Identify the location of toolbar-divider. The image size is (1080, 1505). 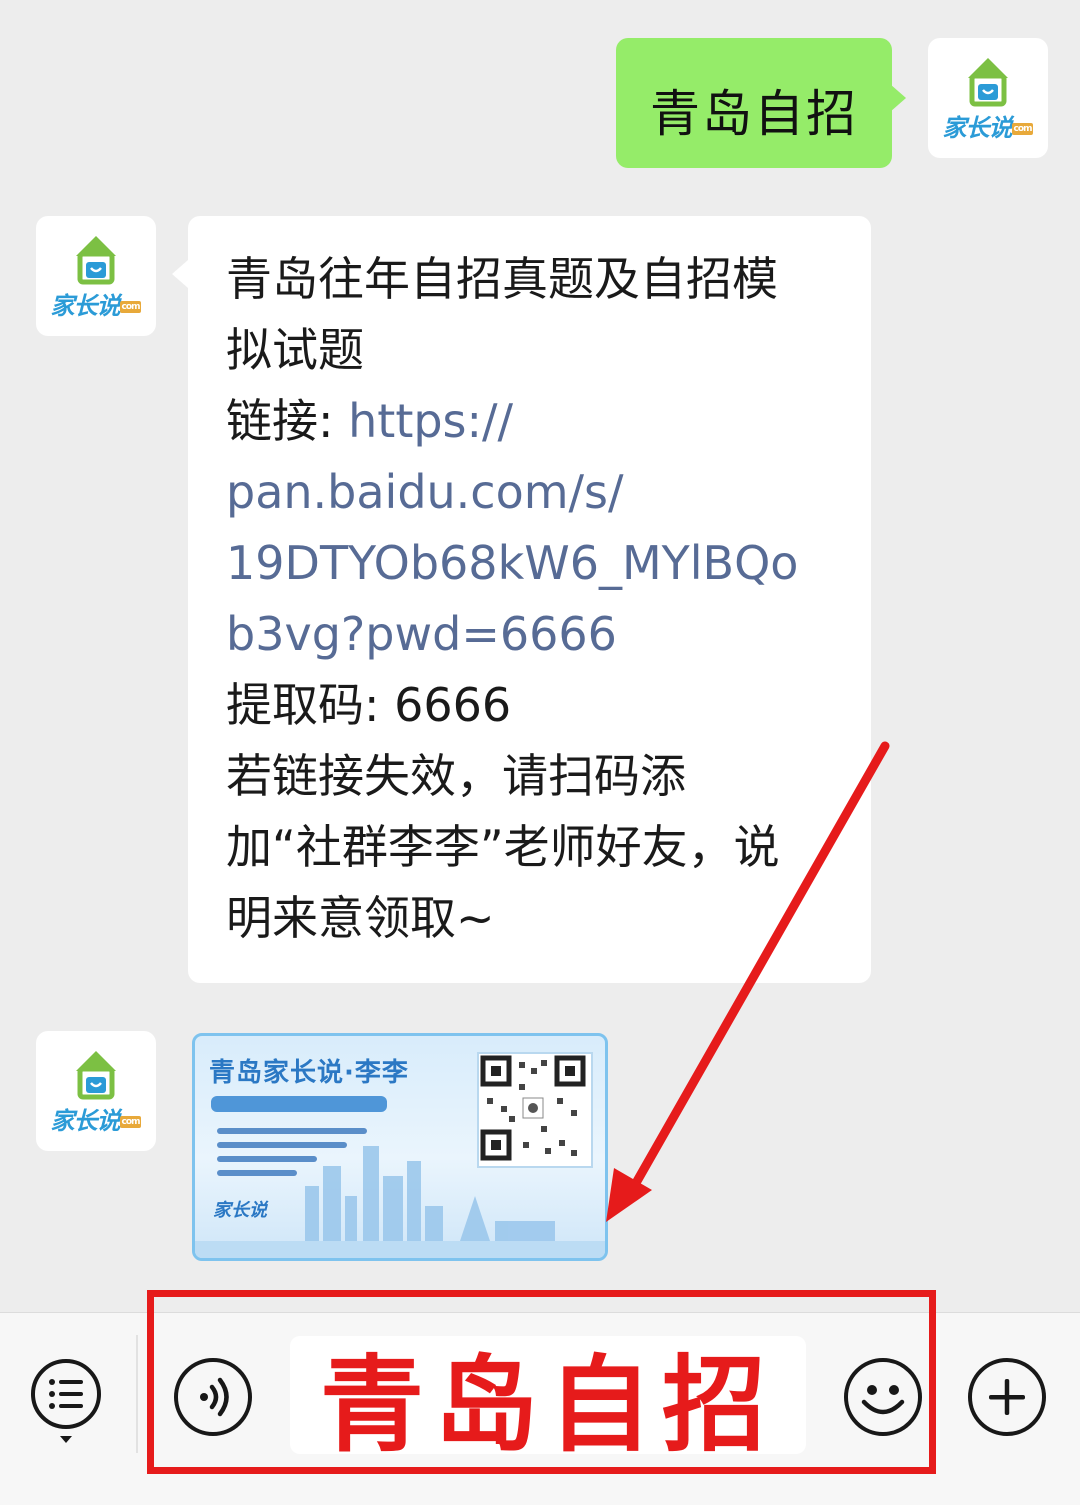
(137, 1394).